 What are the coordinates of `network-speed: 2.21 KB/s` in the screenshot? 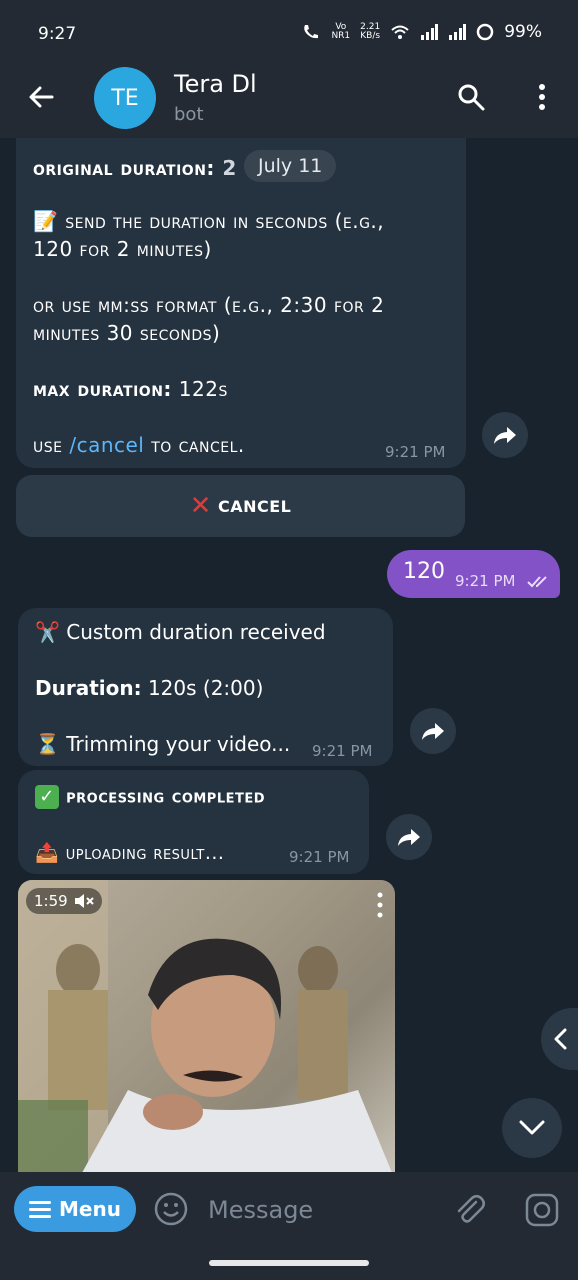 It's located at (370, 31).